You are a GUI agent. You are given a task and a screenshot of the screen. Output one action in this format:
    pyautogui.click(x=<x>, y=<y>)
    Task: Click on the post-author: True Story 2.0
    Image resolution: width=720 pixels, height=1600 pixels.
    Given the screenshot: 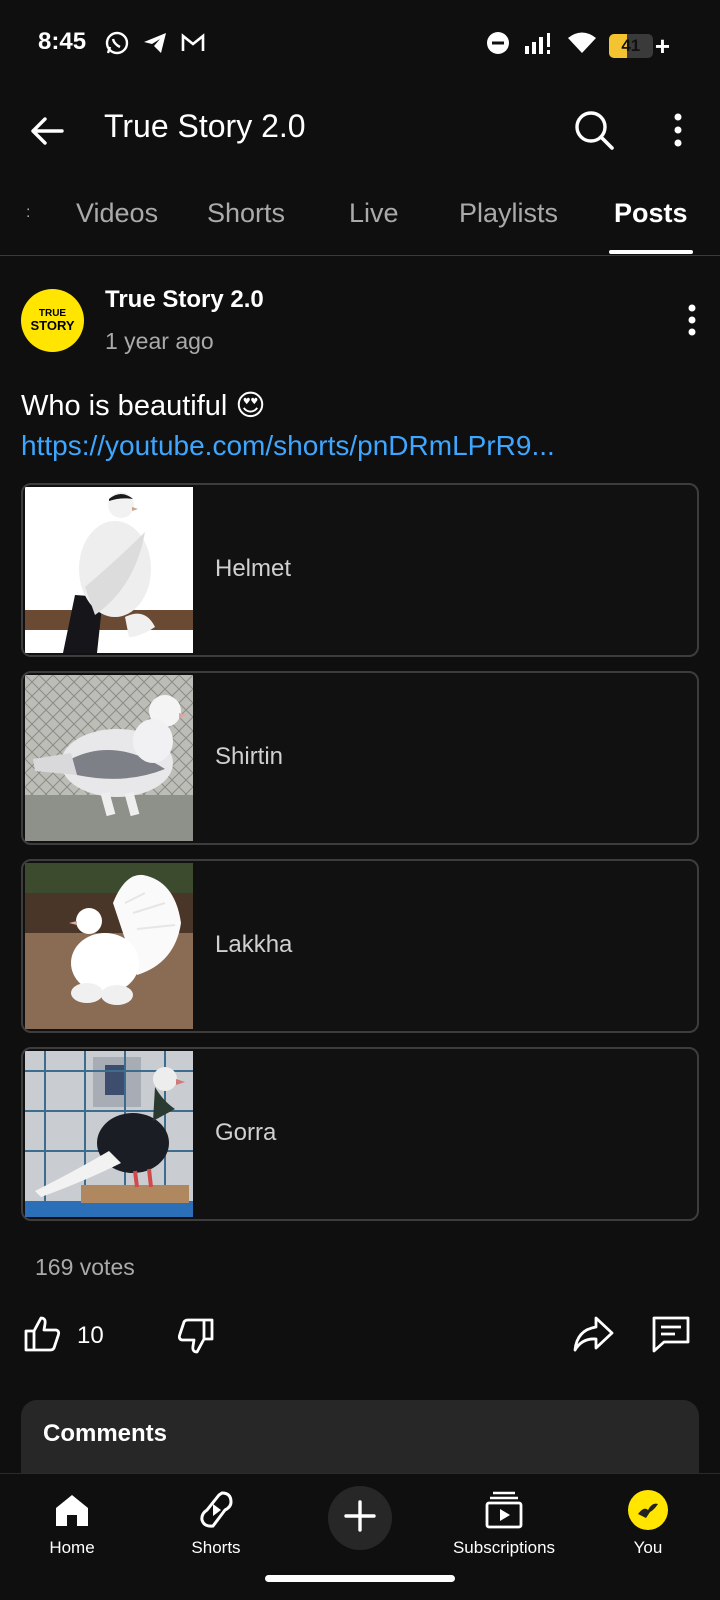 What is the action you would take?
    pyautogui.click(x=184, y=300)
    